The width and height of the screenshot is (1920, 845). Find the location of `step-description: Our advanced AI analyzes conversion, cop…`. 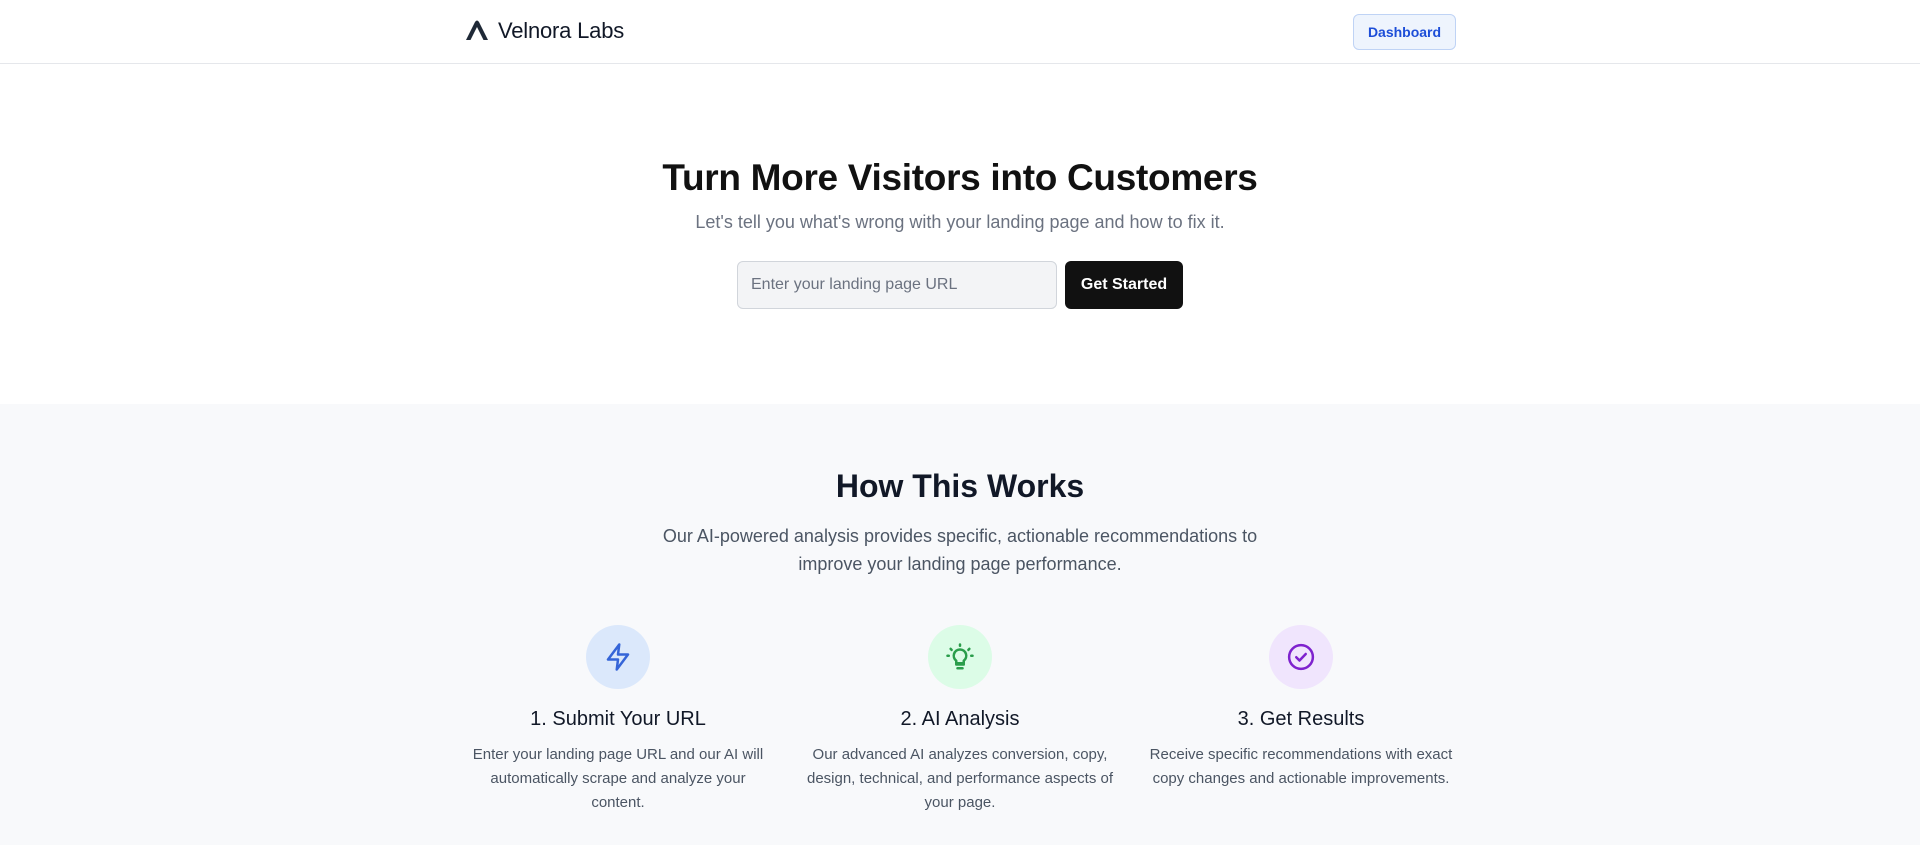

step-description: Our advanced AI analyzes conversion, cop… is located at coordinates (959, 778).